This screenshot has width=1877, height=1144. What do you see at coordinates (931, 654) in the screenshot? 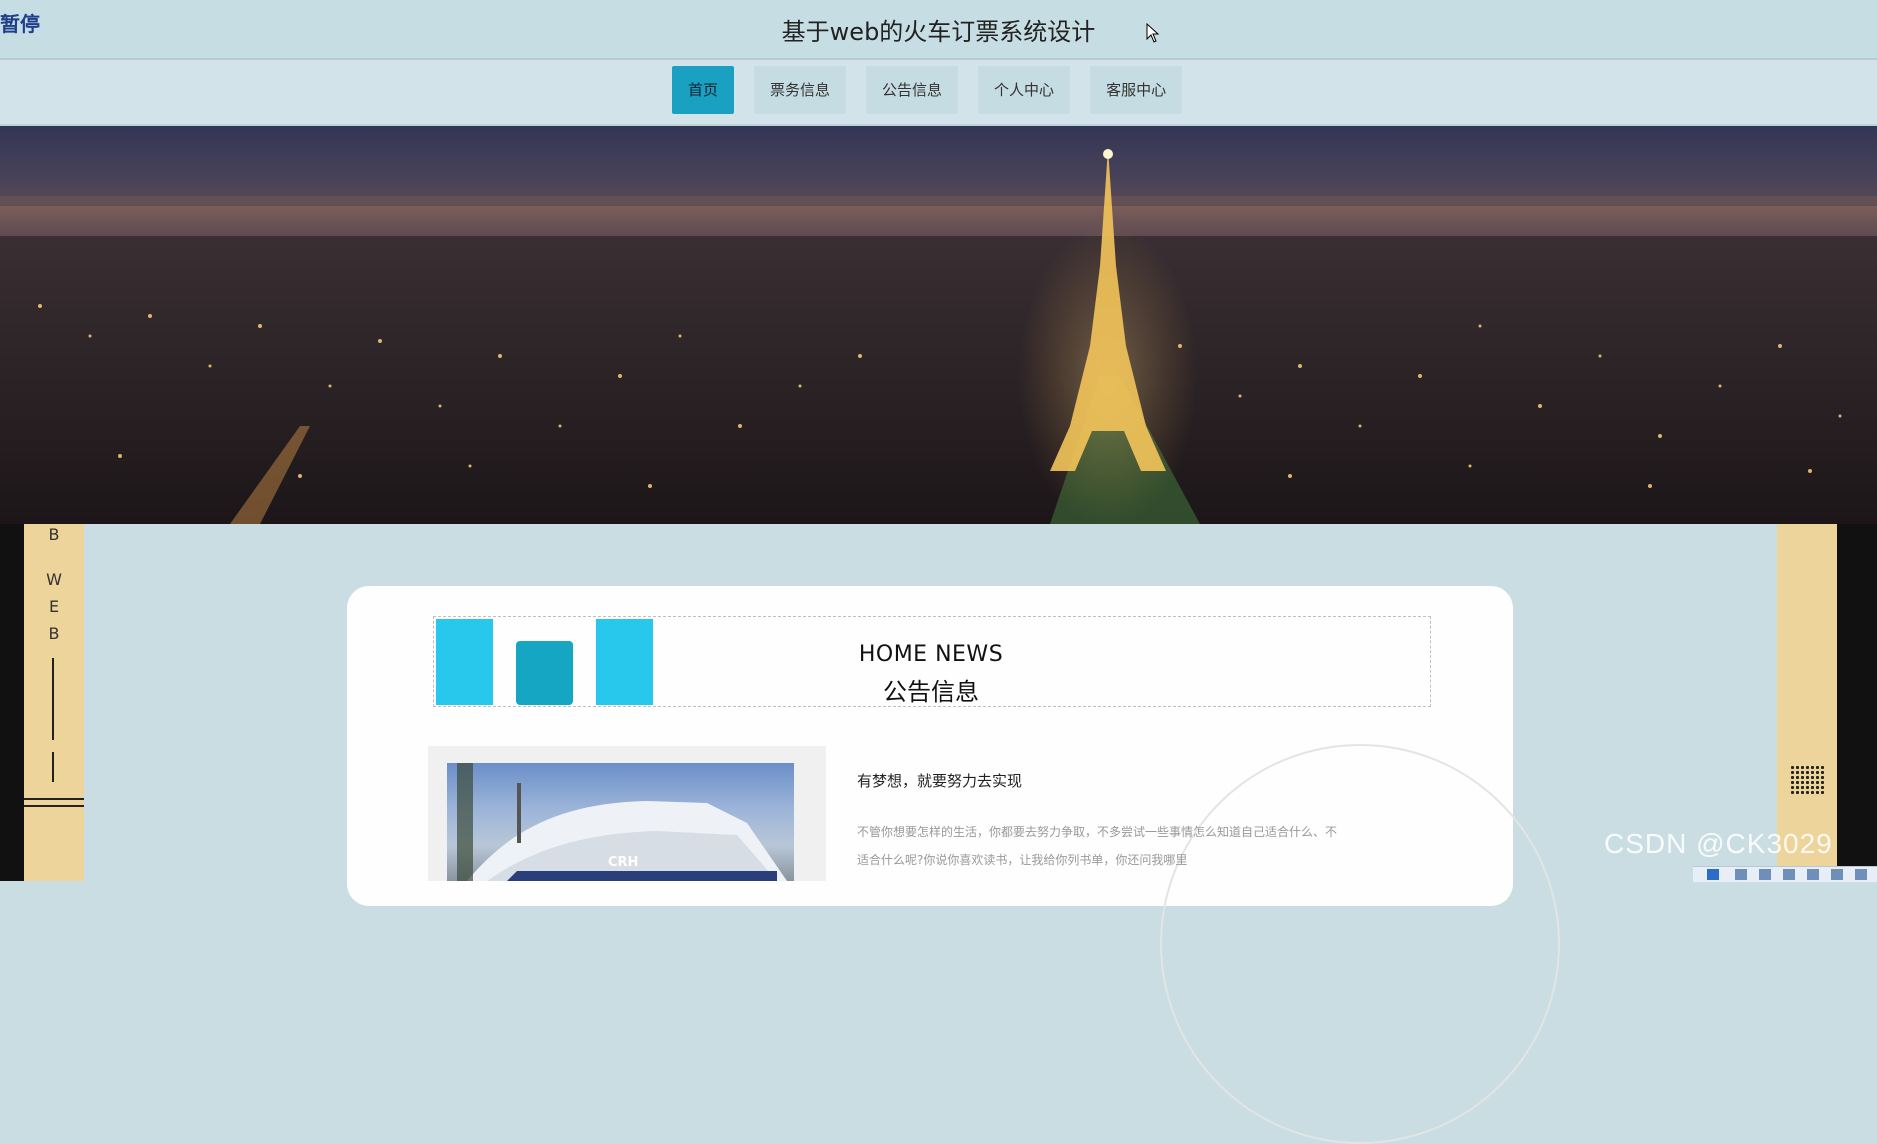
I see `news-title-en: HOME NEWS` at bounding box center [931, 654].